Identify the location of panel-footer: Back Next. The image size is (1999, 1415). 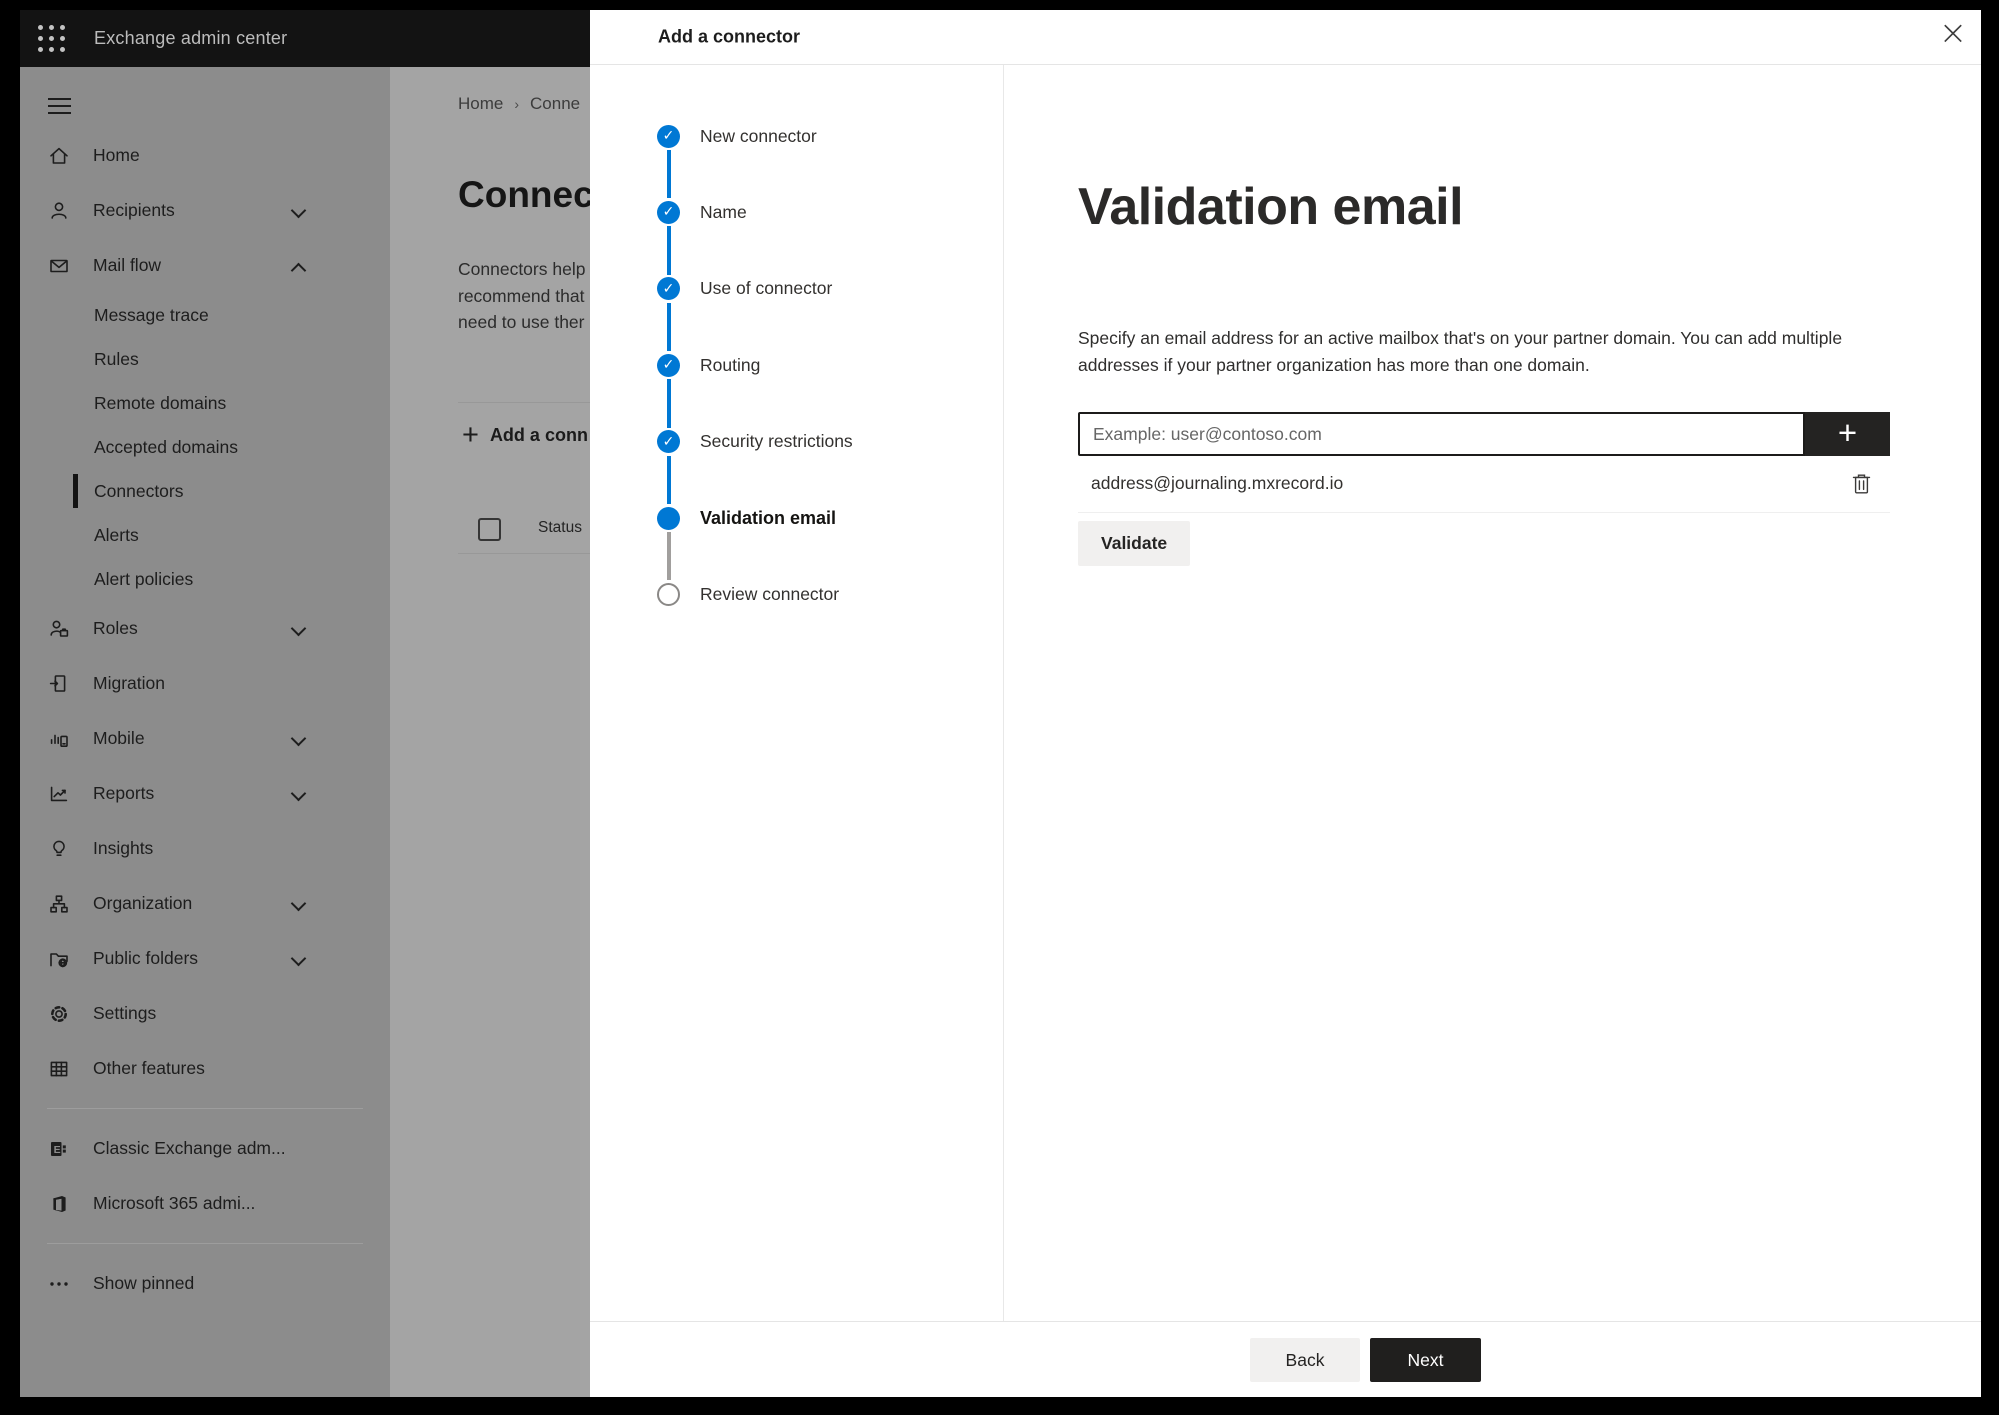
(1285, 1359).